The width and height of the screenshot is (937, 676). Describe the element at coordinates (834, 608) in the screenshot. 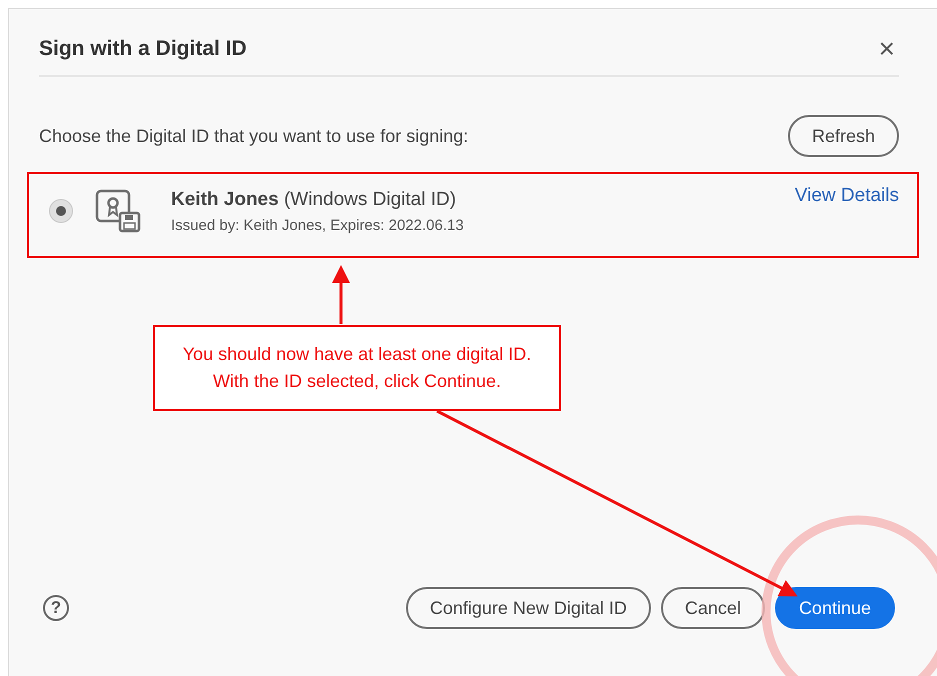

I see `continue-button: Continue` at that location.